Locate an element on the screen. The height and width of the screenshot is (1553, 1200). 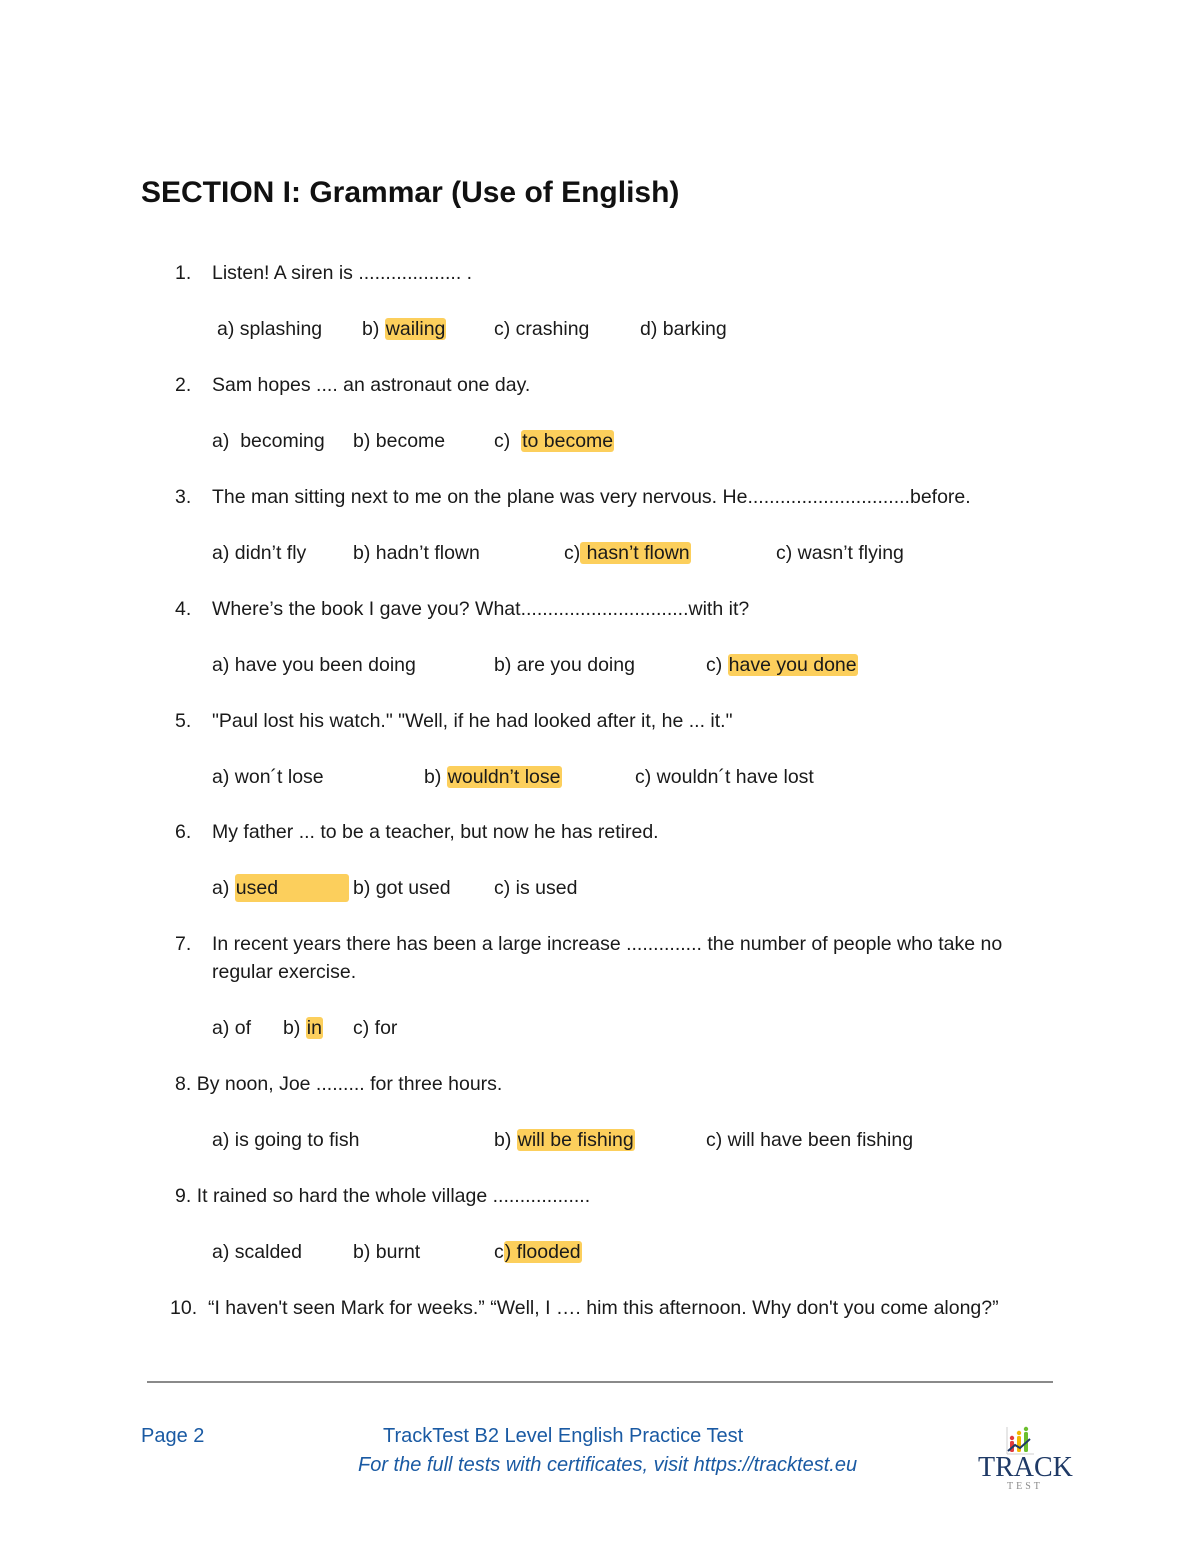
option-8a: a) is going to fish is located at coordinates (285, 1140).